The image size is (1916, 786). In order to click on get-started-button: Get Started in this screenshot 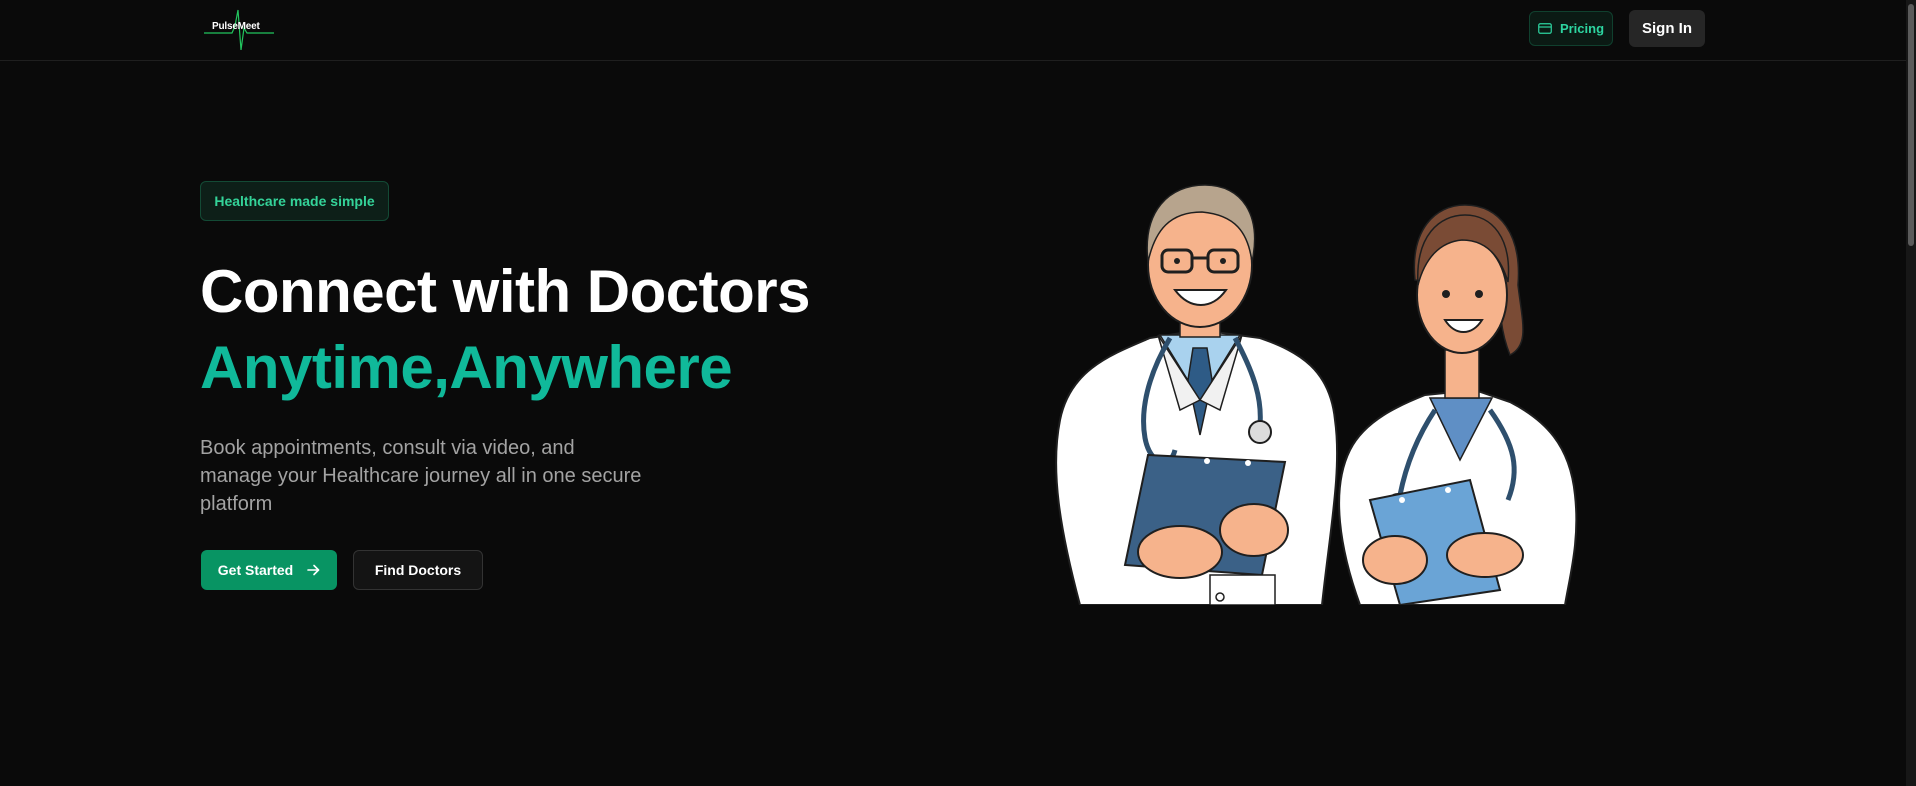, I will do `click(269, 570)`.